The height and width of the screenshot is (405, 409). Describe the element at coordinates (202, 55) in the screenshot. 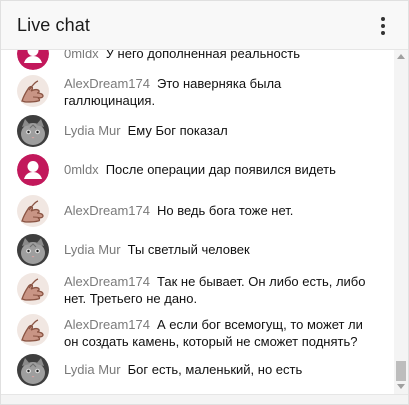

I see `message-text: У него дополненная реальность` at that location.